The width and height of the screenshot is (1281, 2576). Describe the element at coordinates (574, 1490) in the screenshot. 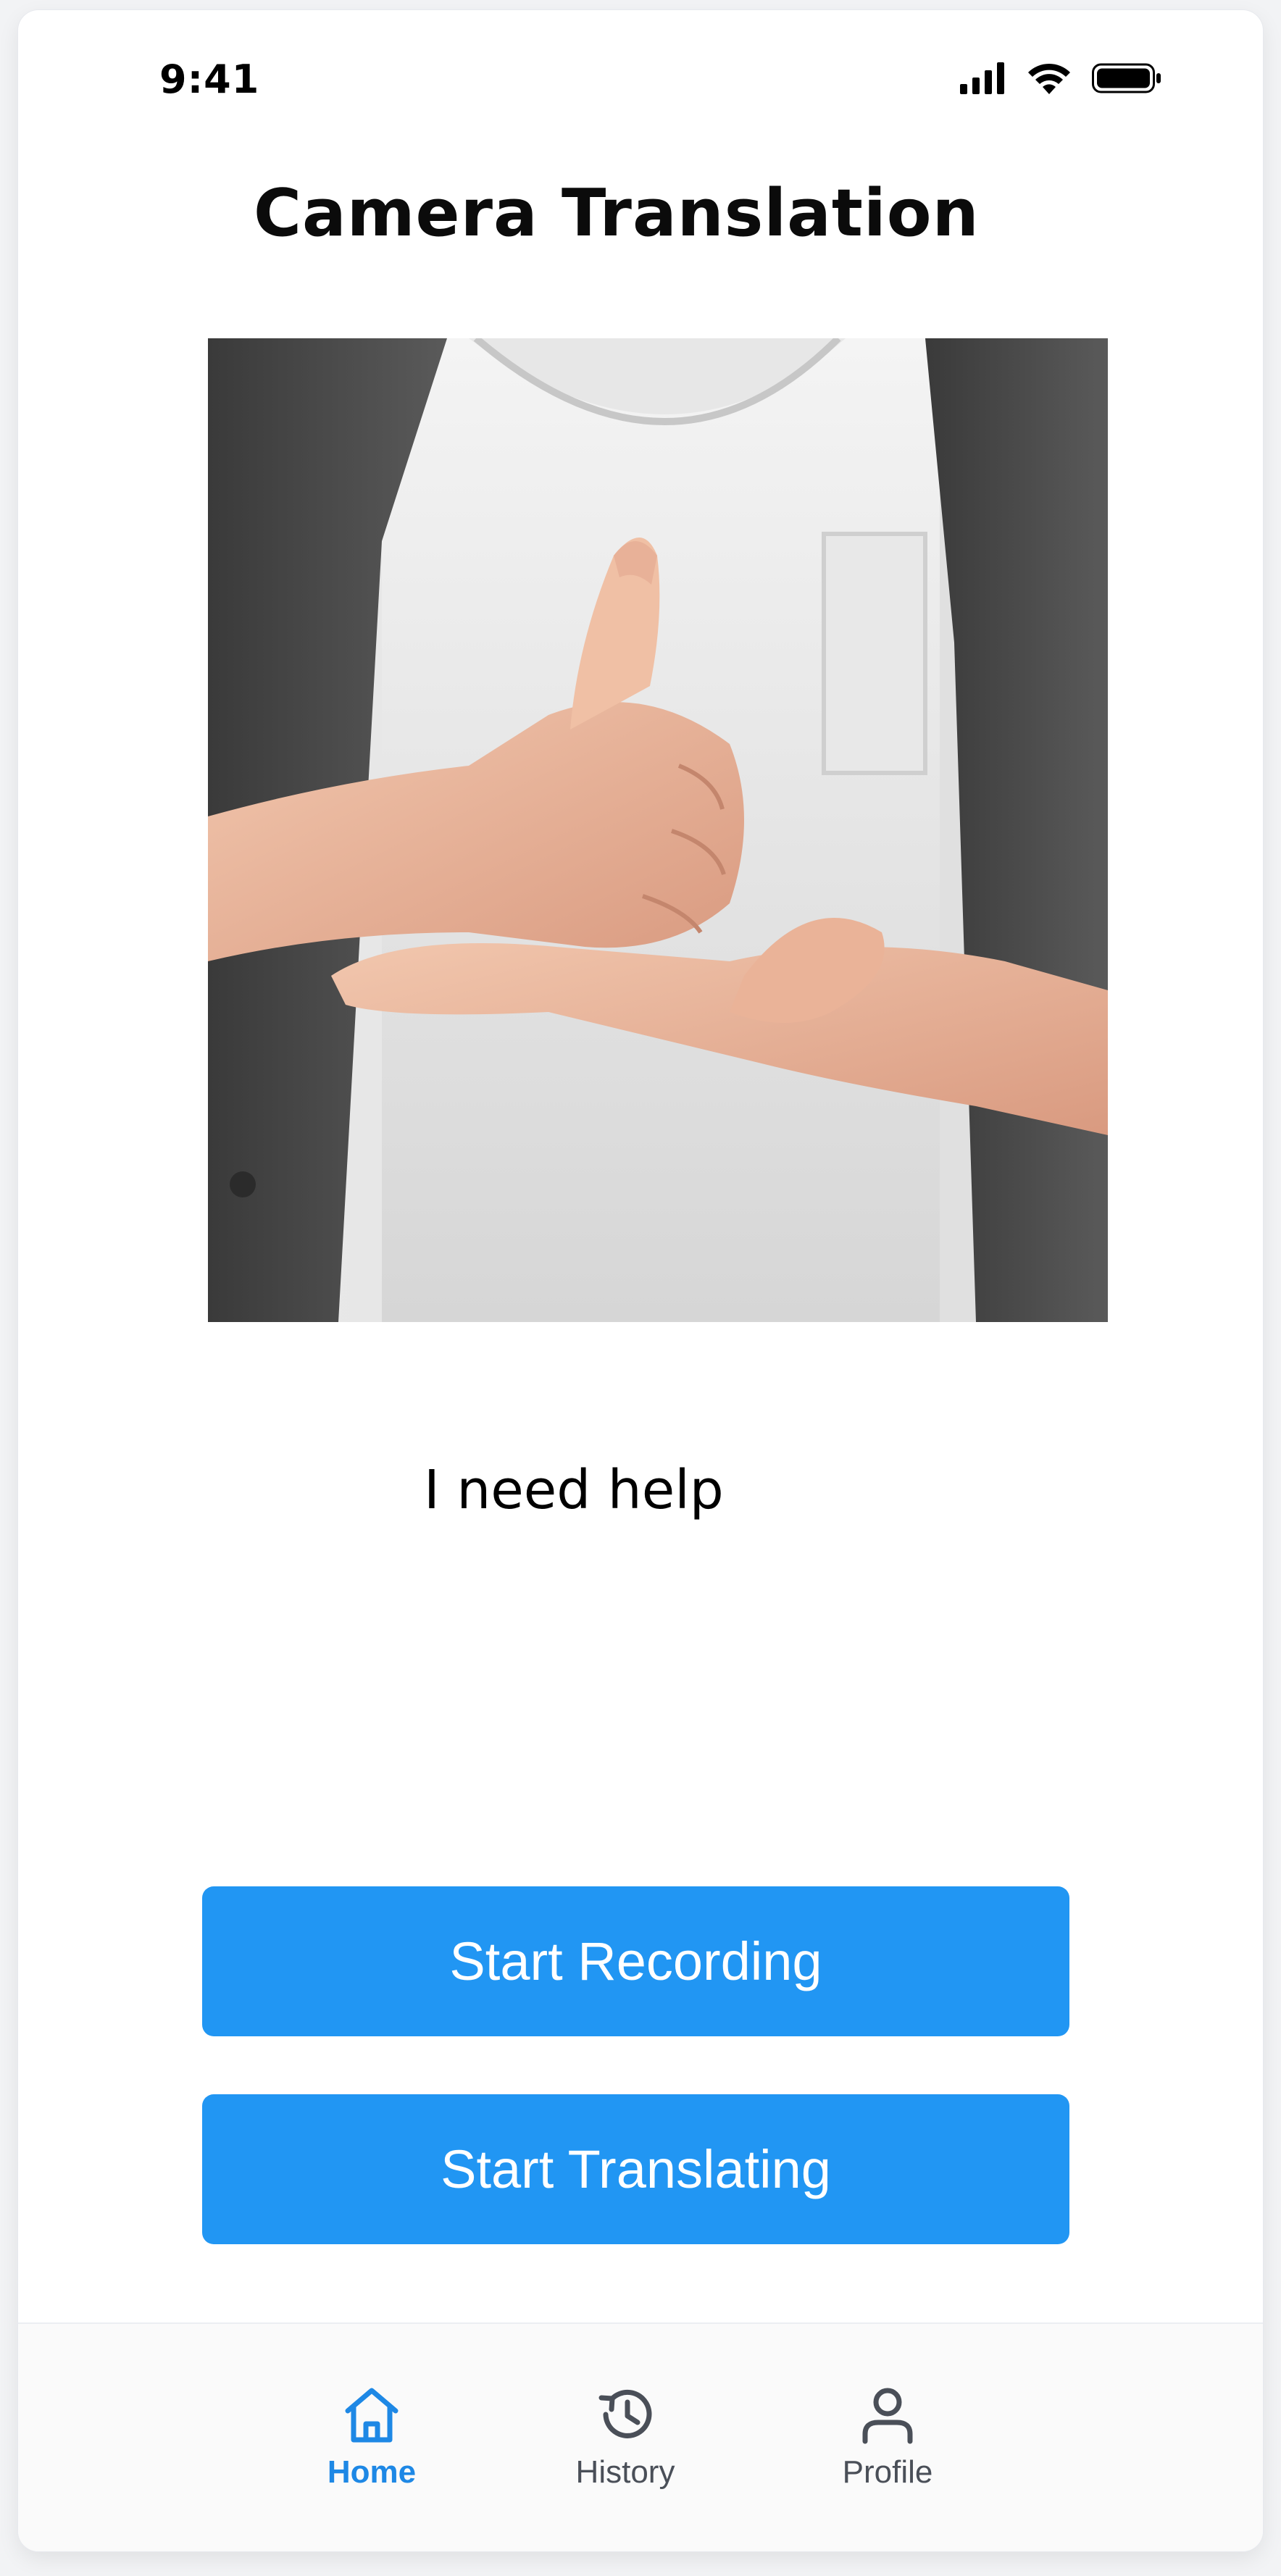

I see `translation-output: I need help` at that location.